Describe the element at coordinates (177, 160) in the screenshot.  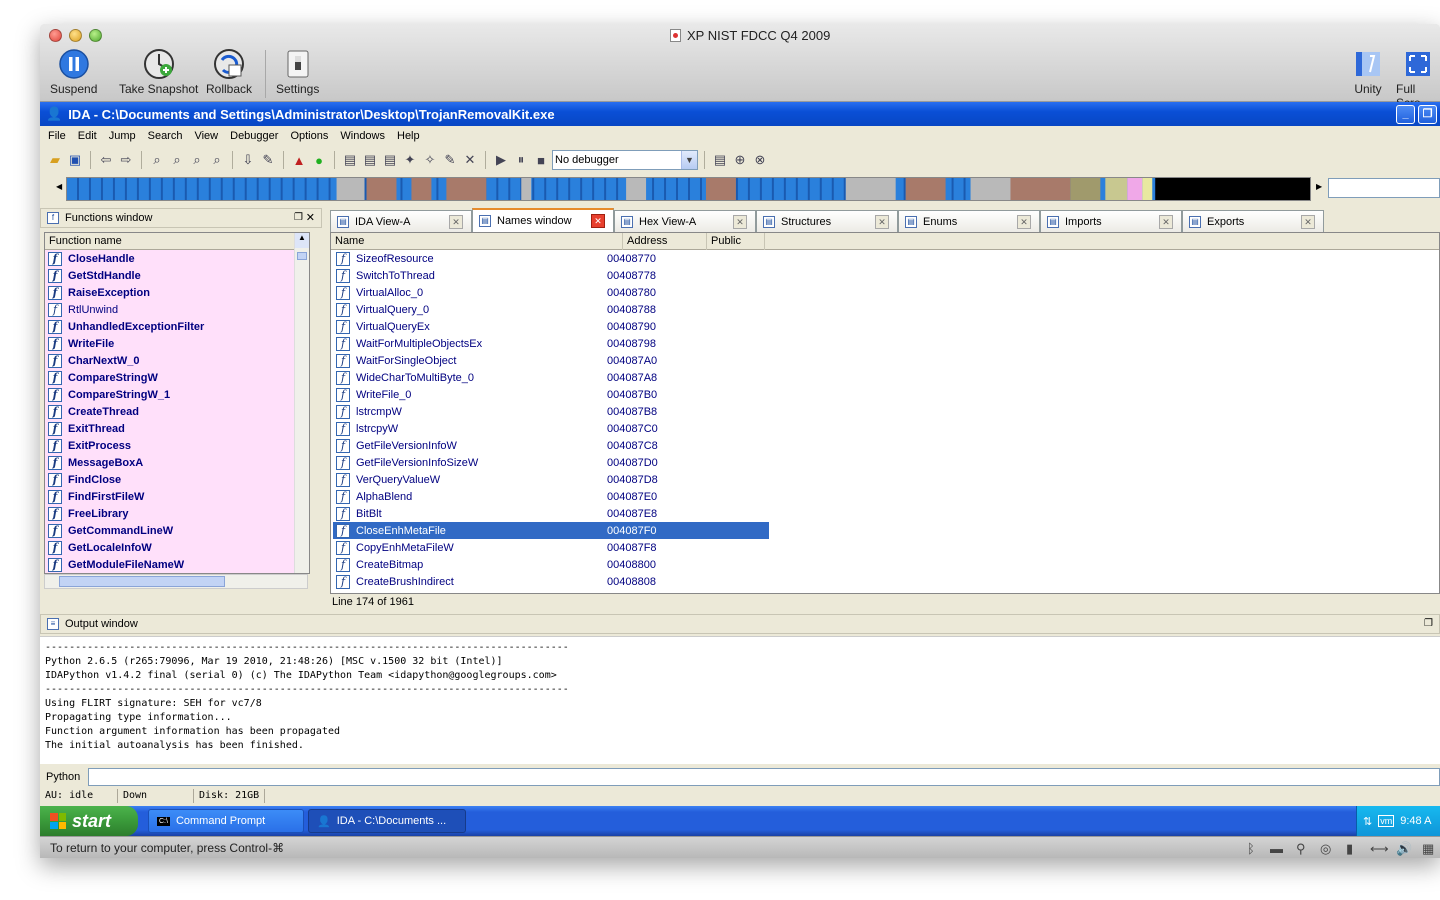
I see `search-text-icon: ⌕` at that location.